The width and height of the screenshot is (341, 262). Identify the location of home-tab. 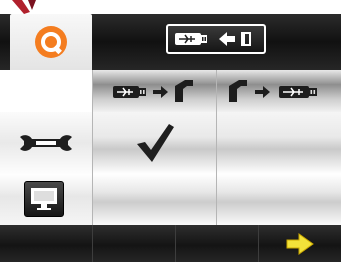
(51, 42).